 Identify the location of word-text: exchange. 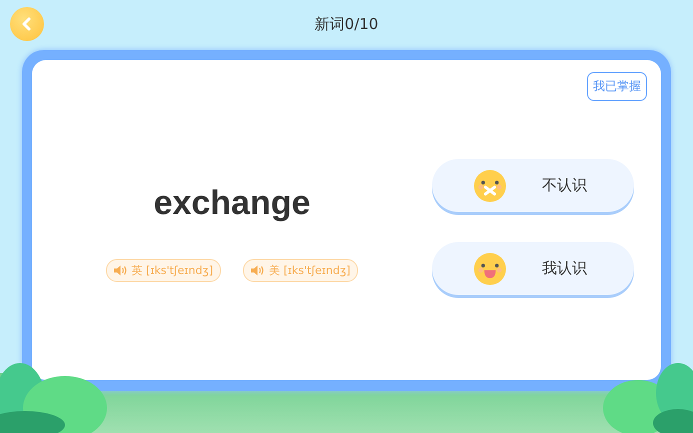
(232, 203).